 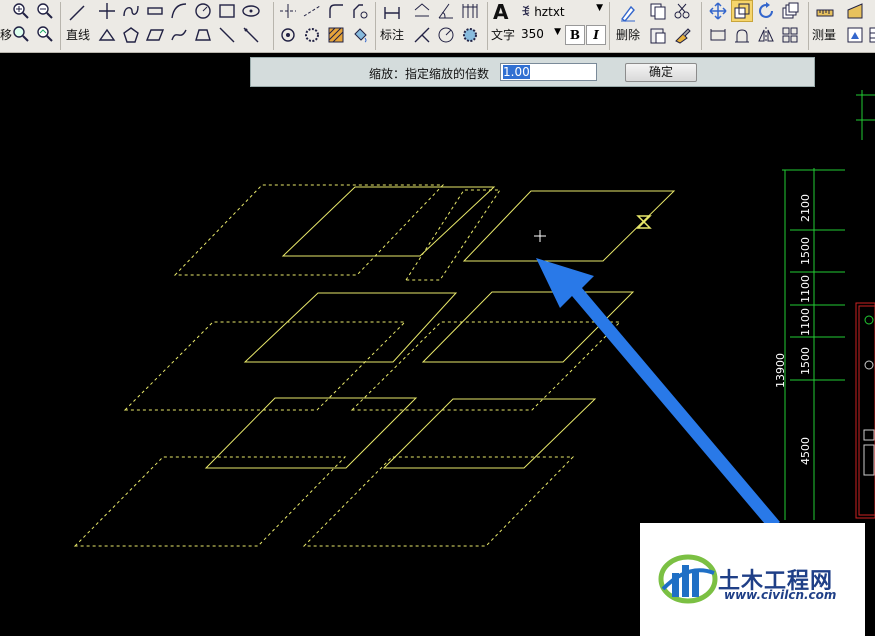 I want to click on transform-group, so click(x=755, y=26).